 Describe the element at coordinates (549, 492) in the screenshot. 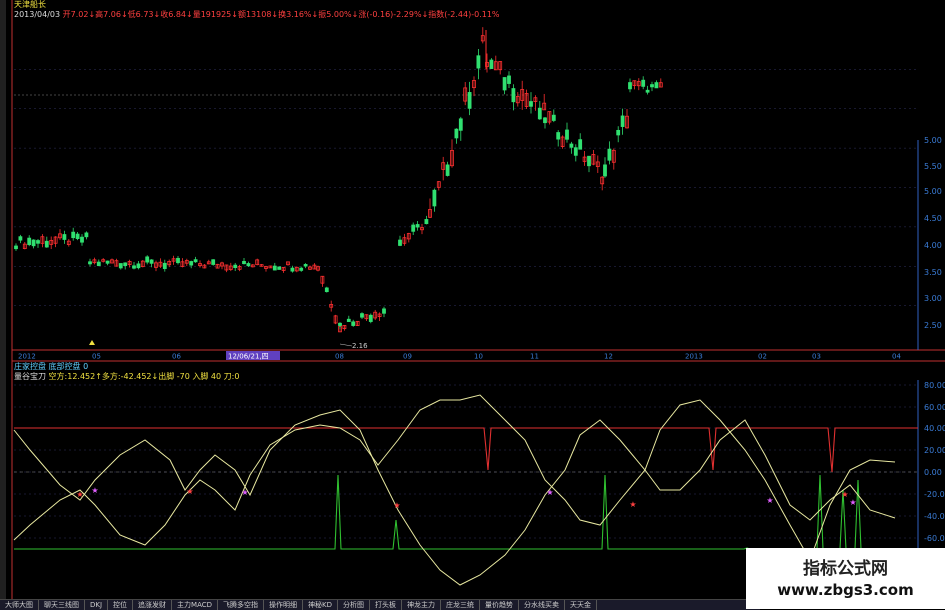

I see `signal-star-icon-5: ★` at that location.